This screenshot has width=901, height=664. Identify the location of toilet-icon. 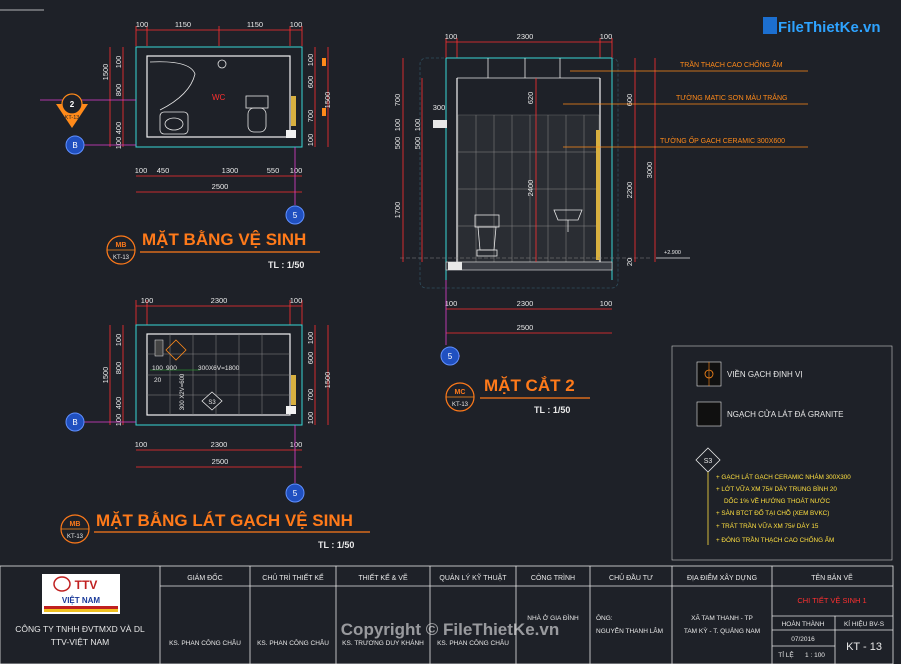
(257, 102).